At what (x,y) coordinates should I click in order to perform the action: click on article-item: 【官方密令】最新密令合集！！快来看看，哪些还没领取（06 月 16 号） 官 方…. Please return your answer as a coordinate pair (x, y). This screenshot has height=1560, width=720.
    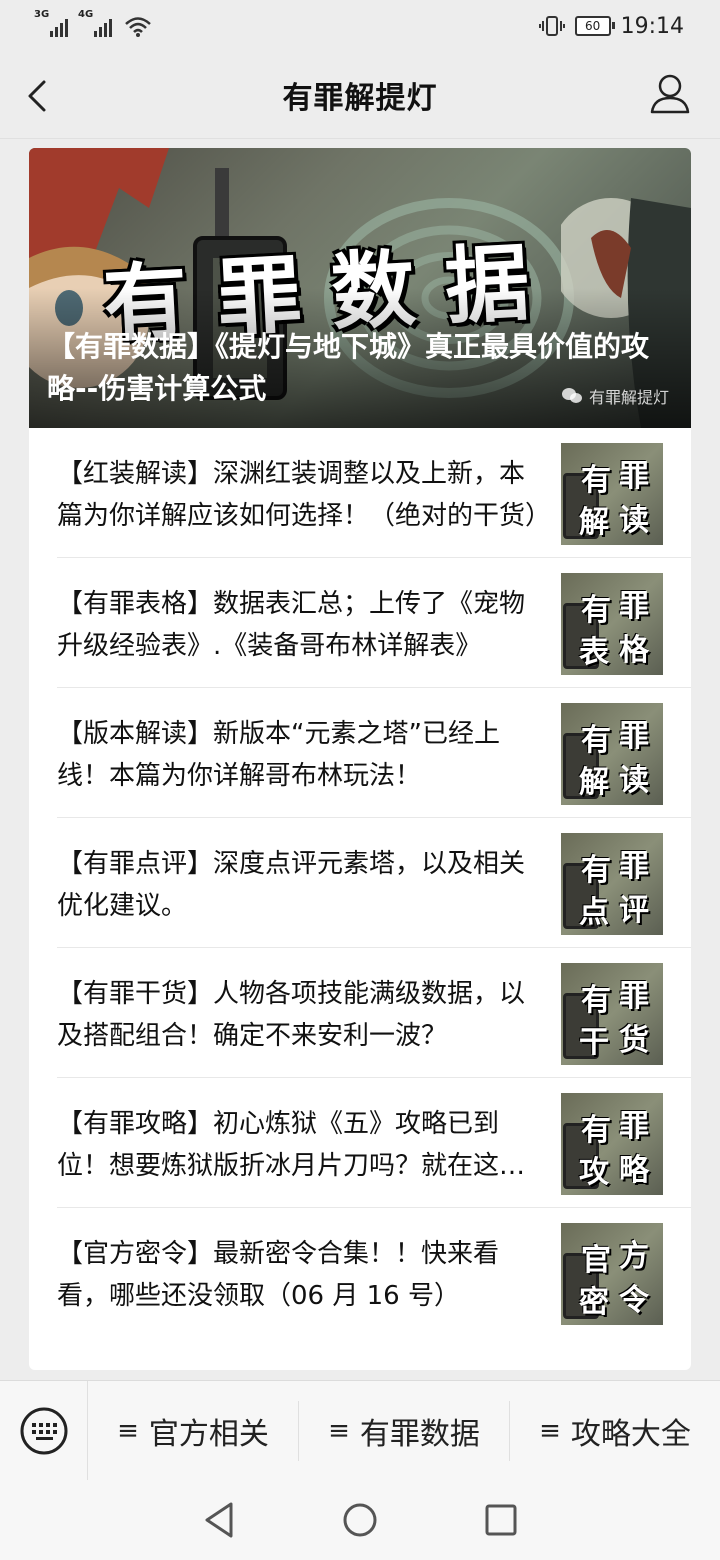
    Looking at the image, I should click on (374, 1273).